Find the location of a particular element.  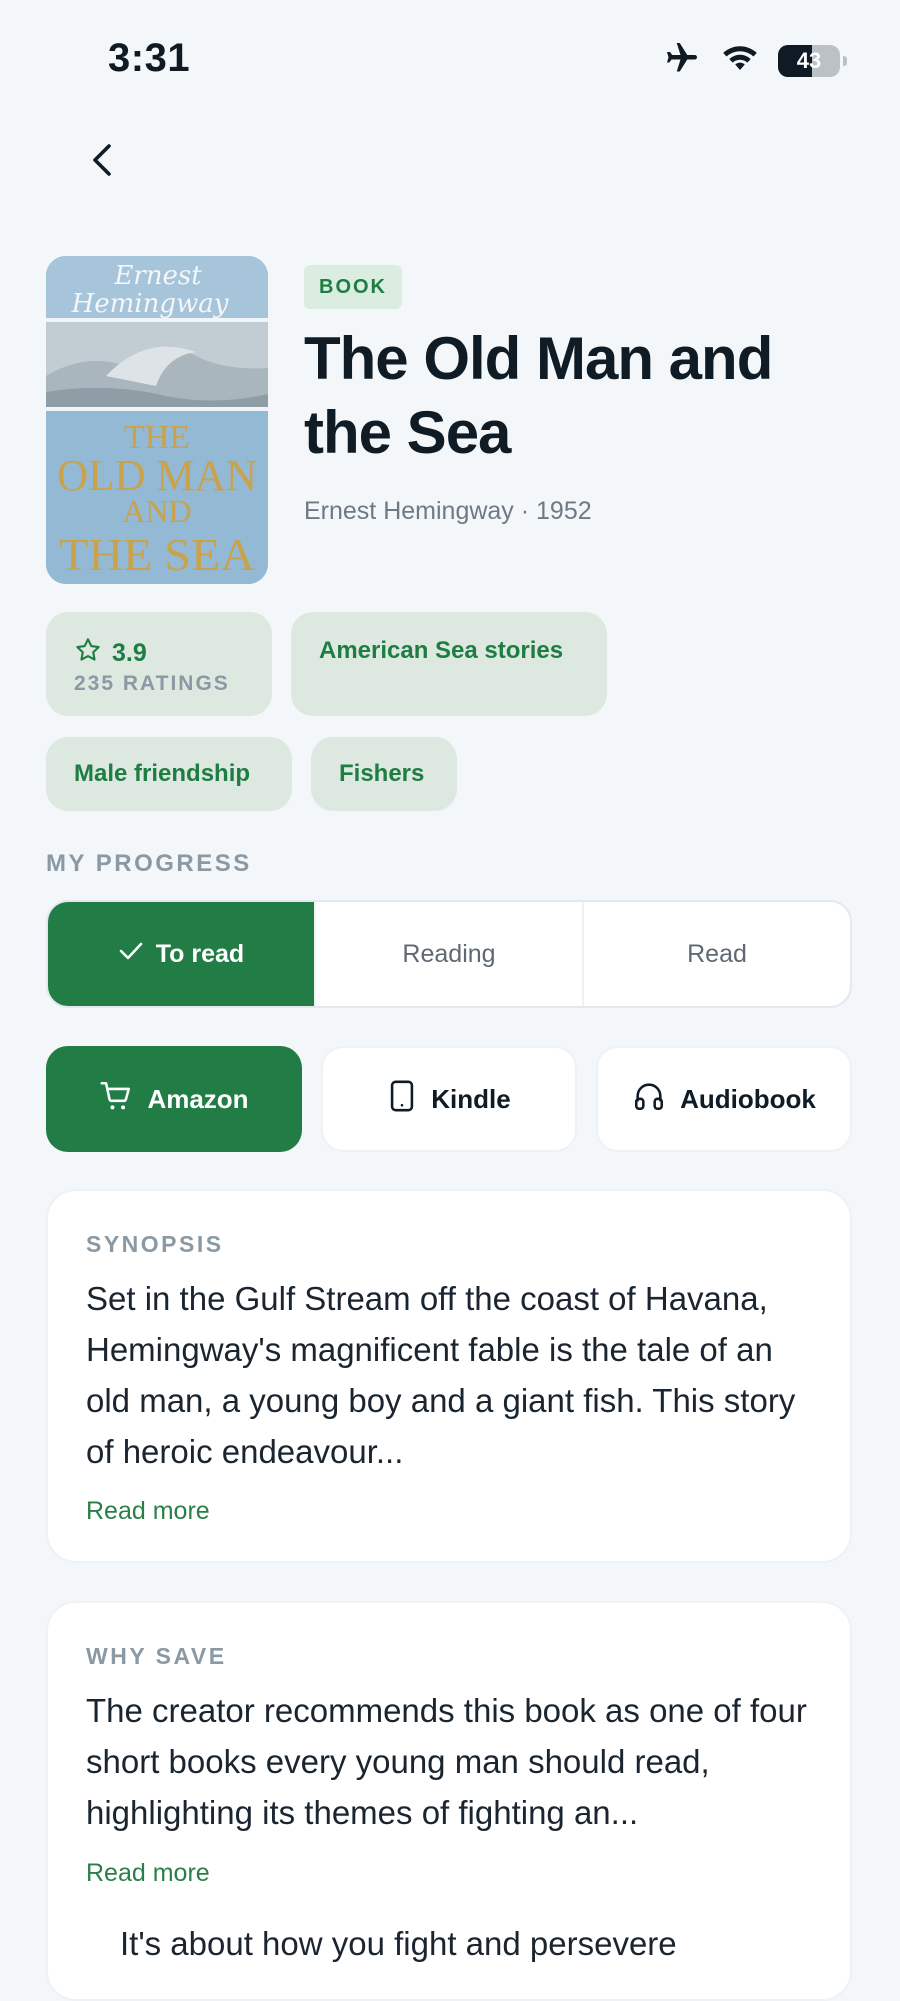

why-save-label: WHY SAVE is located at coordinates (156, 1656).